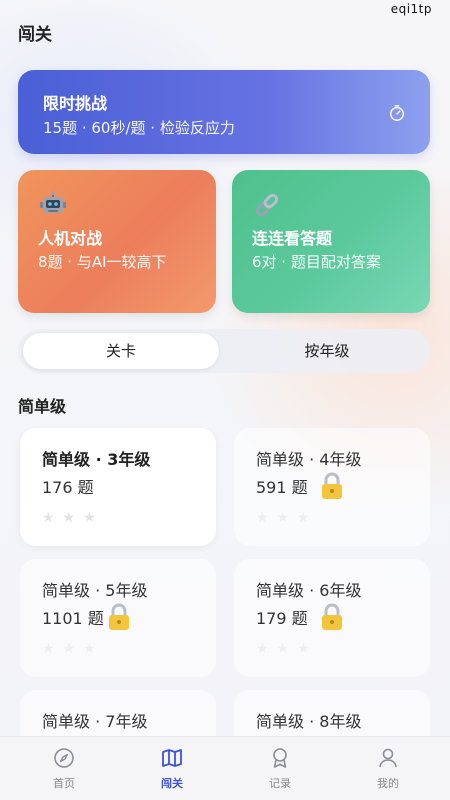  Describe the element at coordinates (95, 721) in the screenshot. I see `level-name: 简单级 · 7年级` at that location.